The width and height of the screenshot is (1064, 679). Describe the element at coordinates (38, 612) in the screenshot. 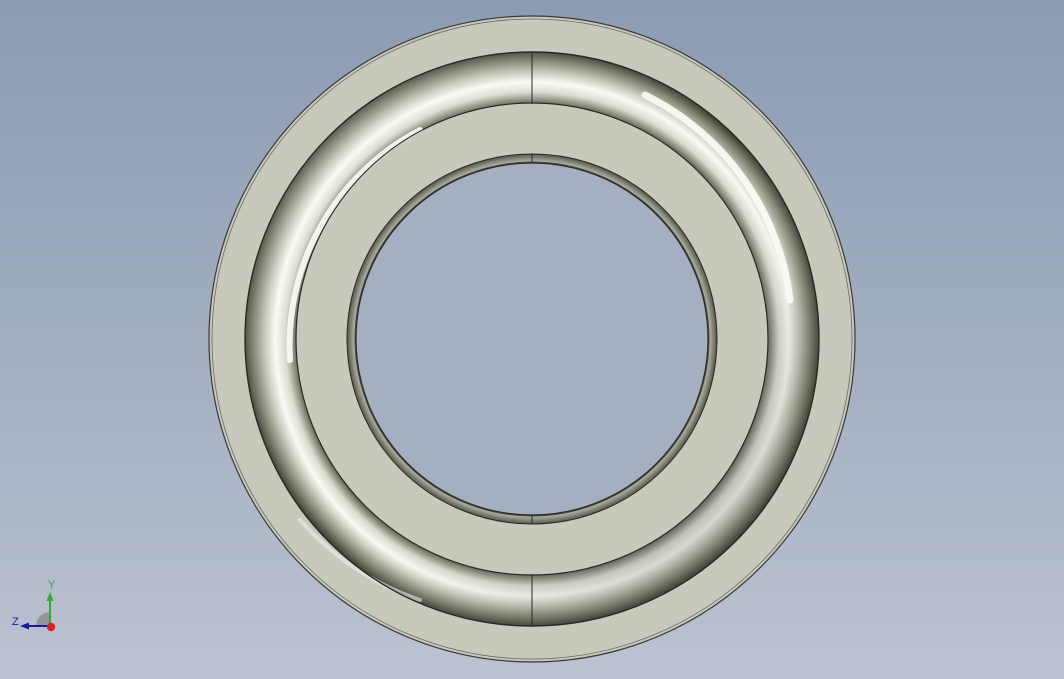

I see `view-triad-icon` at that location.